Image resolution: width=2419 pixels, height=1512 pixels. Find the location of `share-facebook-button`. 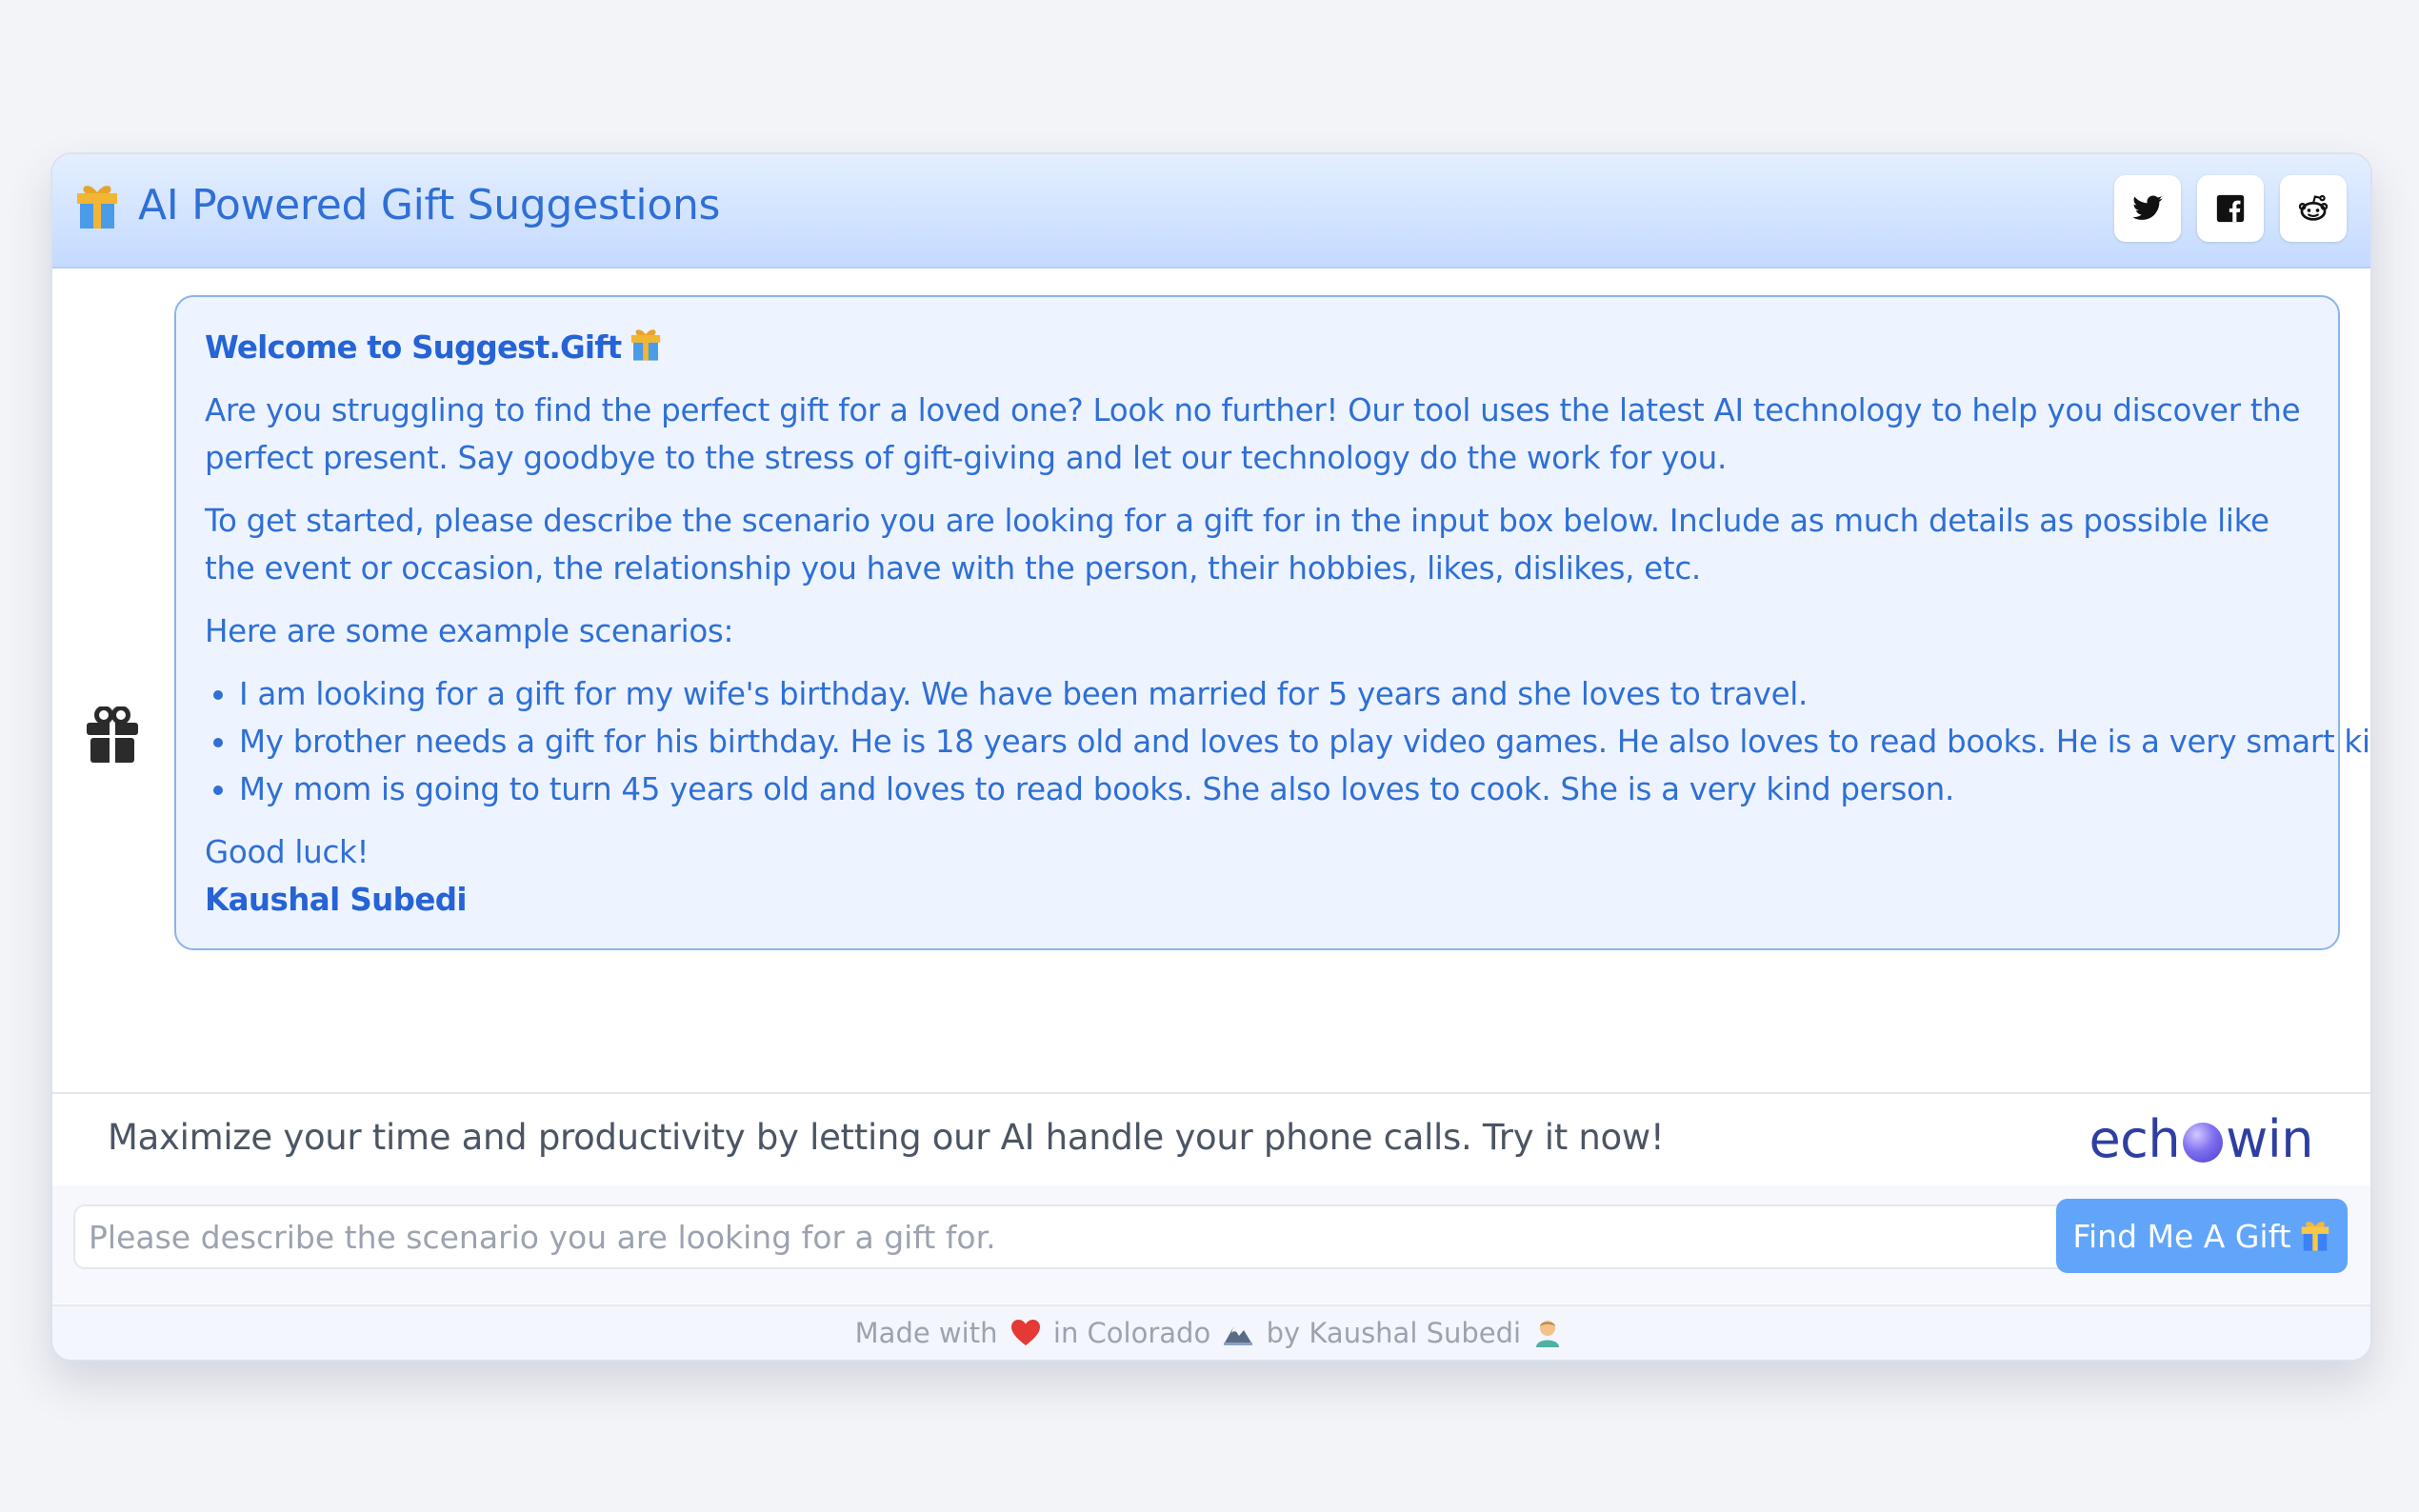

share-facebook-button is located at coordinates (2230, 208).